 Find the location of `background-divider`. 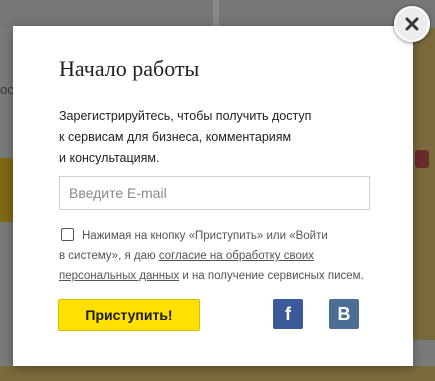

background-divider is located at coordinates (216, 14).